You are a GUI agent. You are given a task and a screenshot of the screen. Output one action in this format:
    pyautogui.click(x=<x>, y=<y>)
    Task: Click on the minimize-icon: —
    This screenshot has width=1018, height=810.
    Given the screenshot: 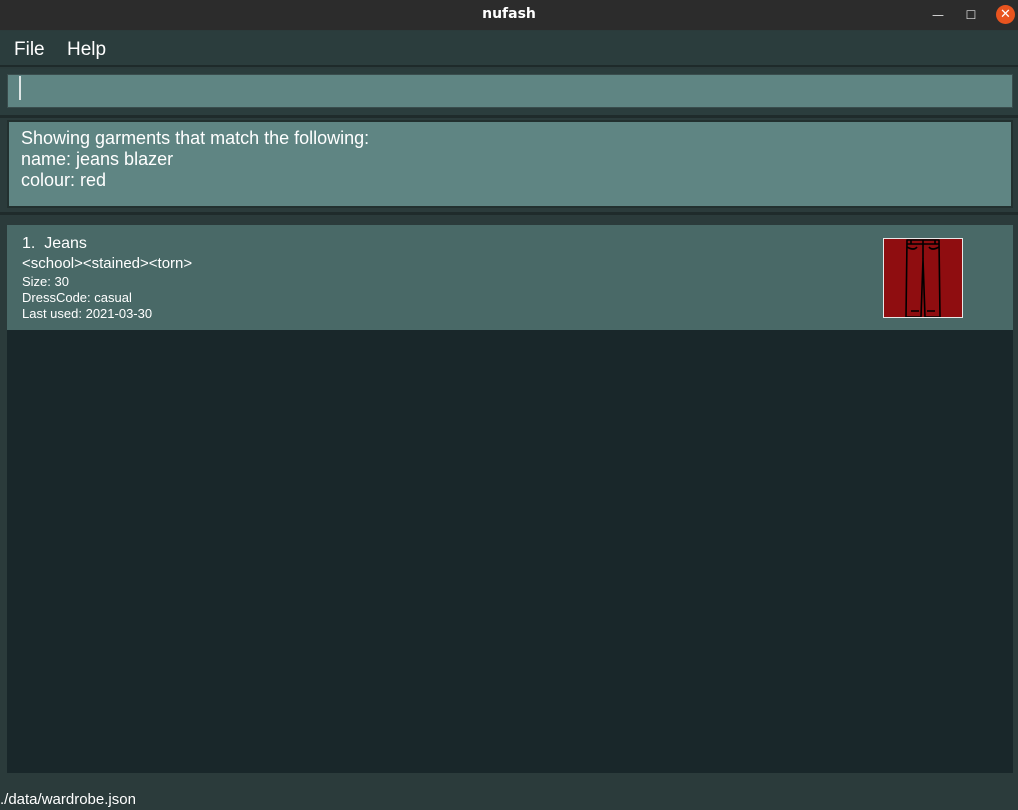 What is the action you would take?
    pyautogui.click(x=938, y=15)
    